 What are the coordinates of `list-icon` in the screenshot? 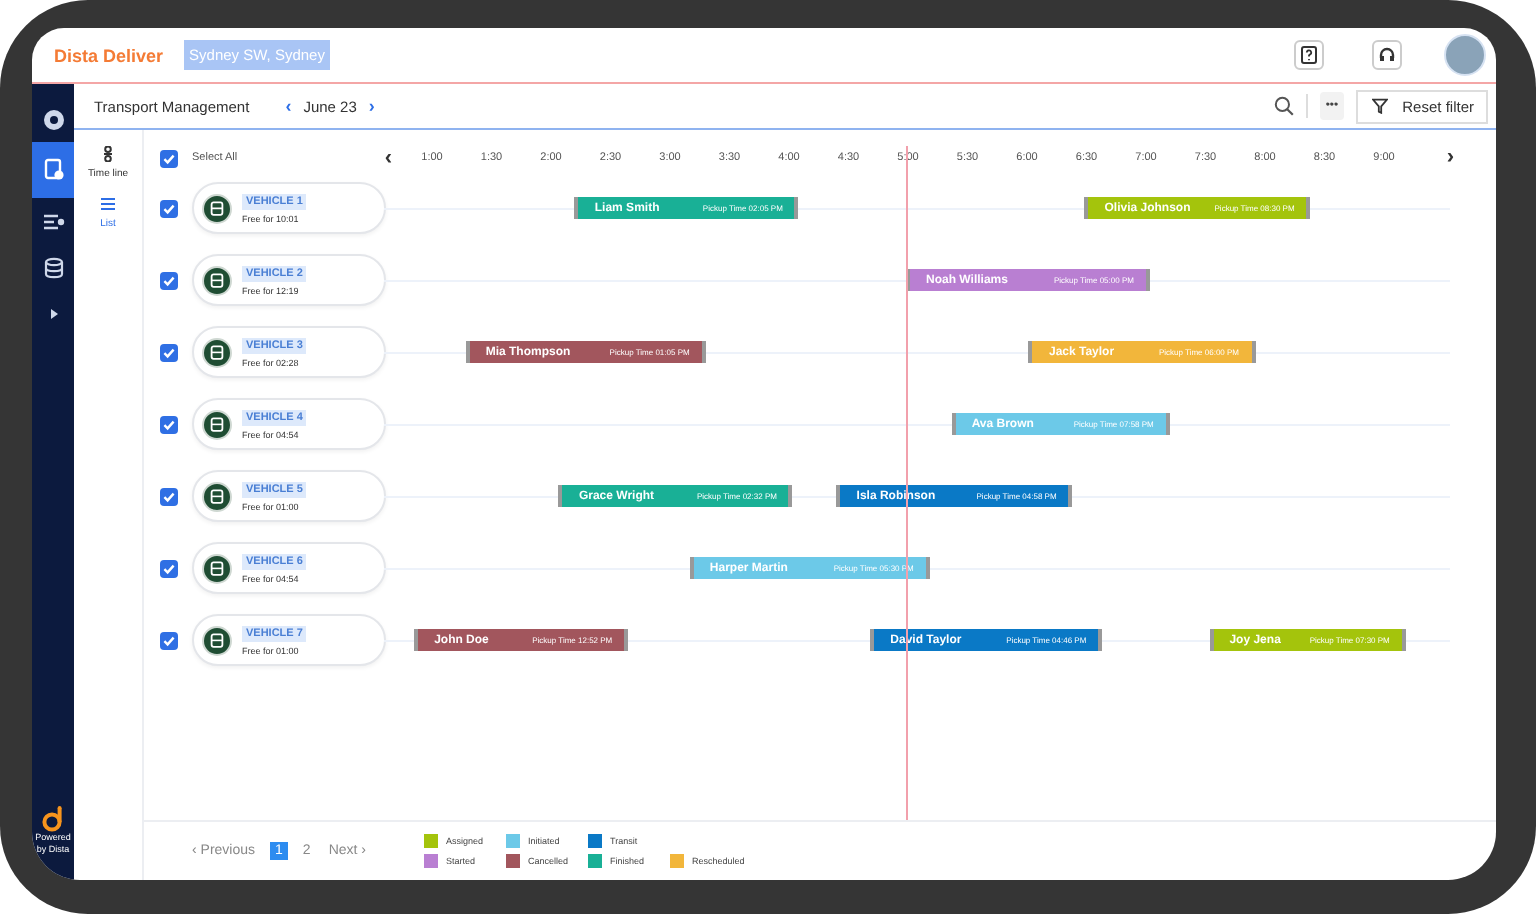 It's located at (108, 204).